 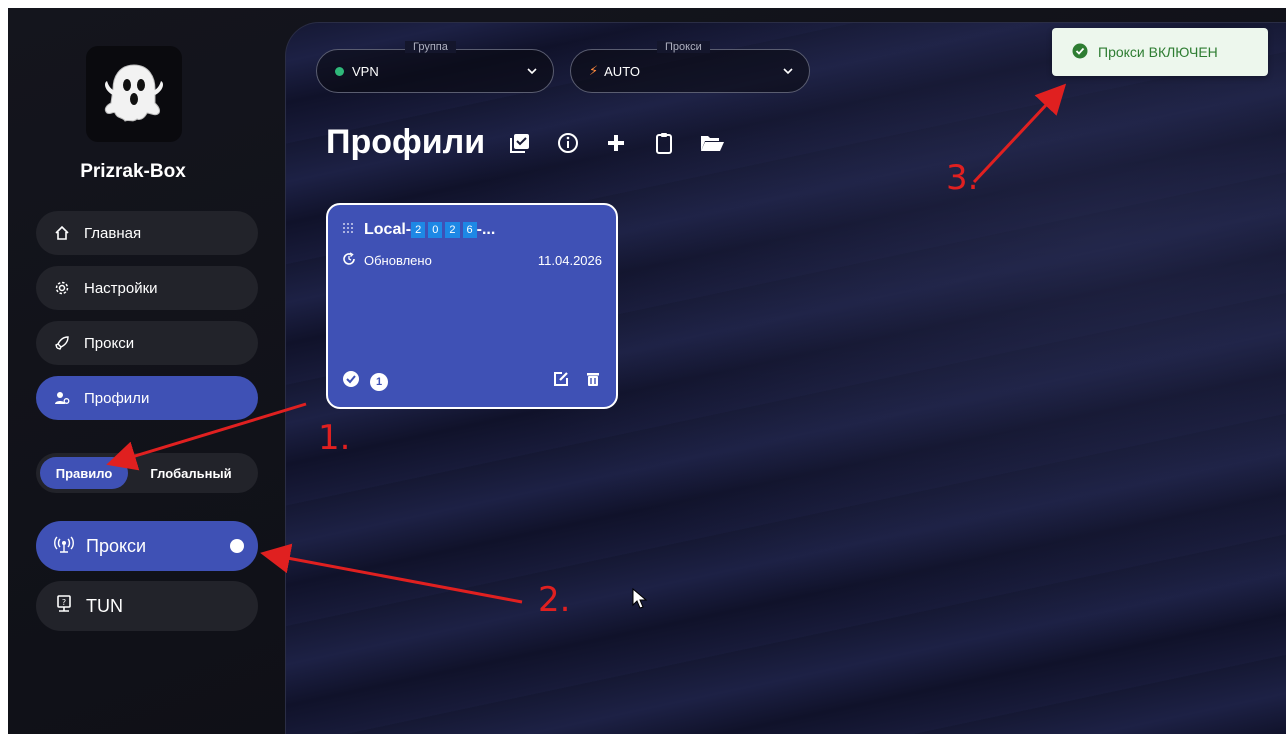 I want to click on mouse-cursor-icon, so click(x=640, y=598).